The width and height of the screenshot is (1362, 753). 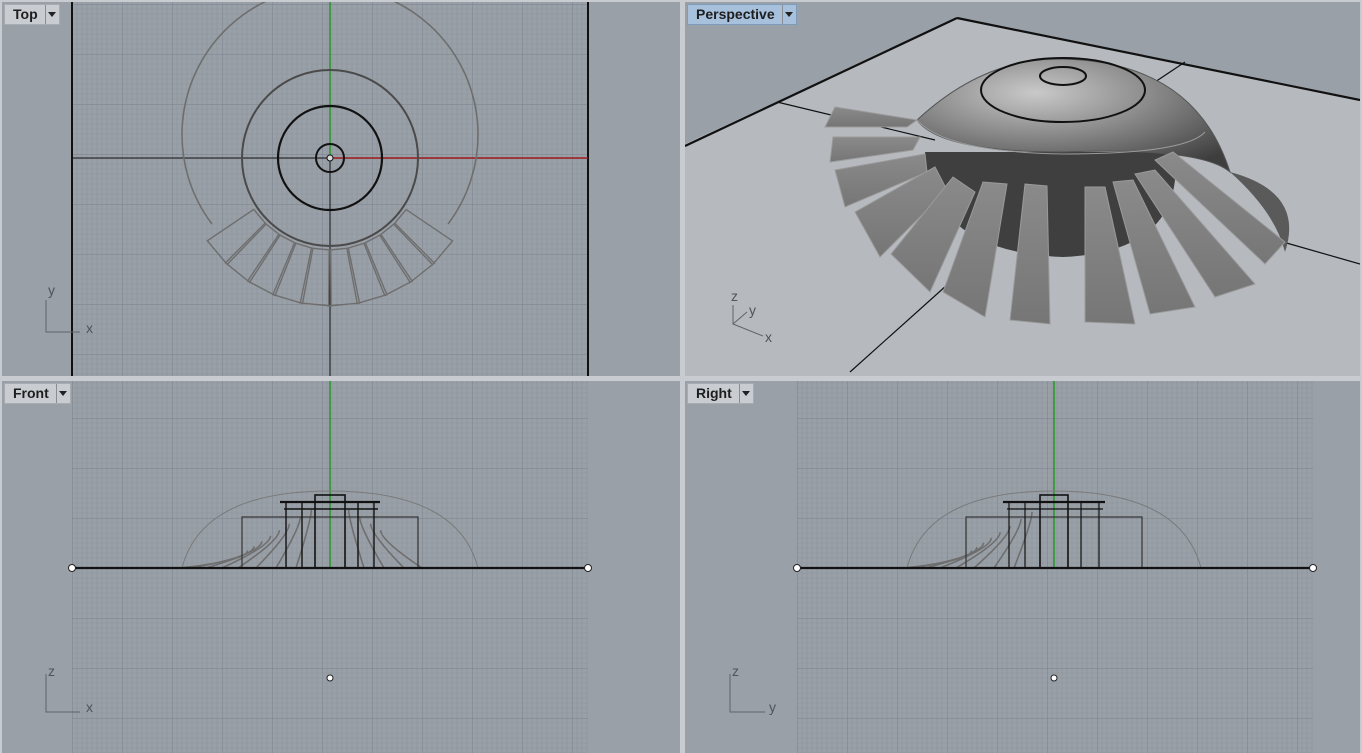 I want to click on viewport-tab-top: Top, so click(x=32, y=14).